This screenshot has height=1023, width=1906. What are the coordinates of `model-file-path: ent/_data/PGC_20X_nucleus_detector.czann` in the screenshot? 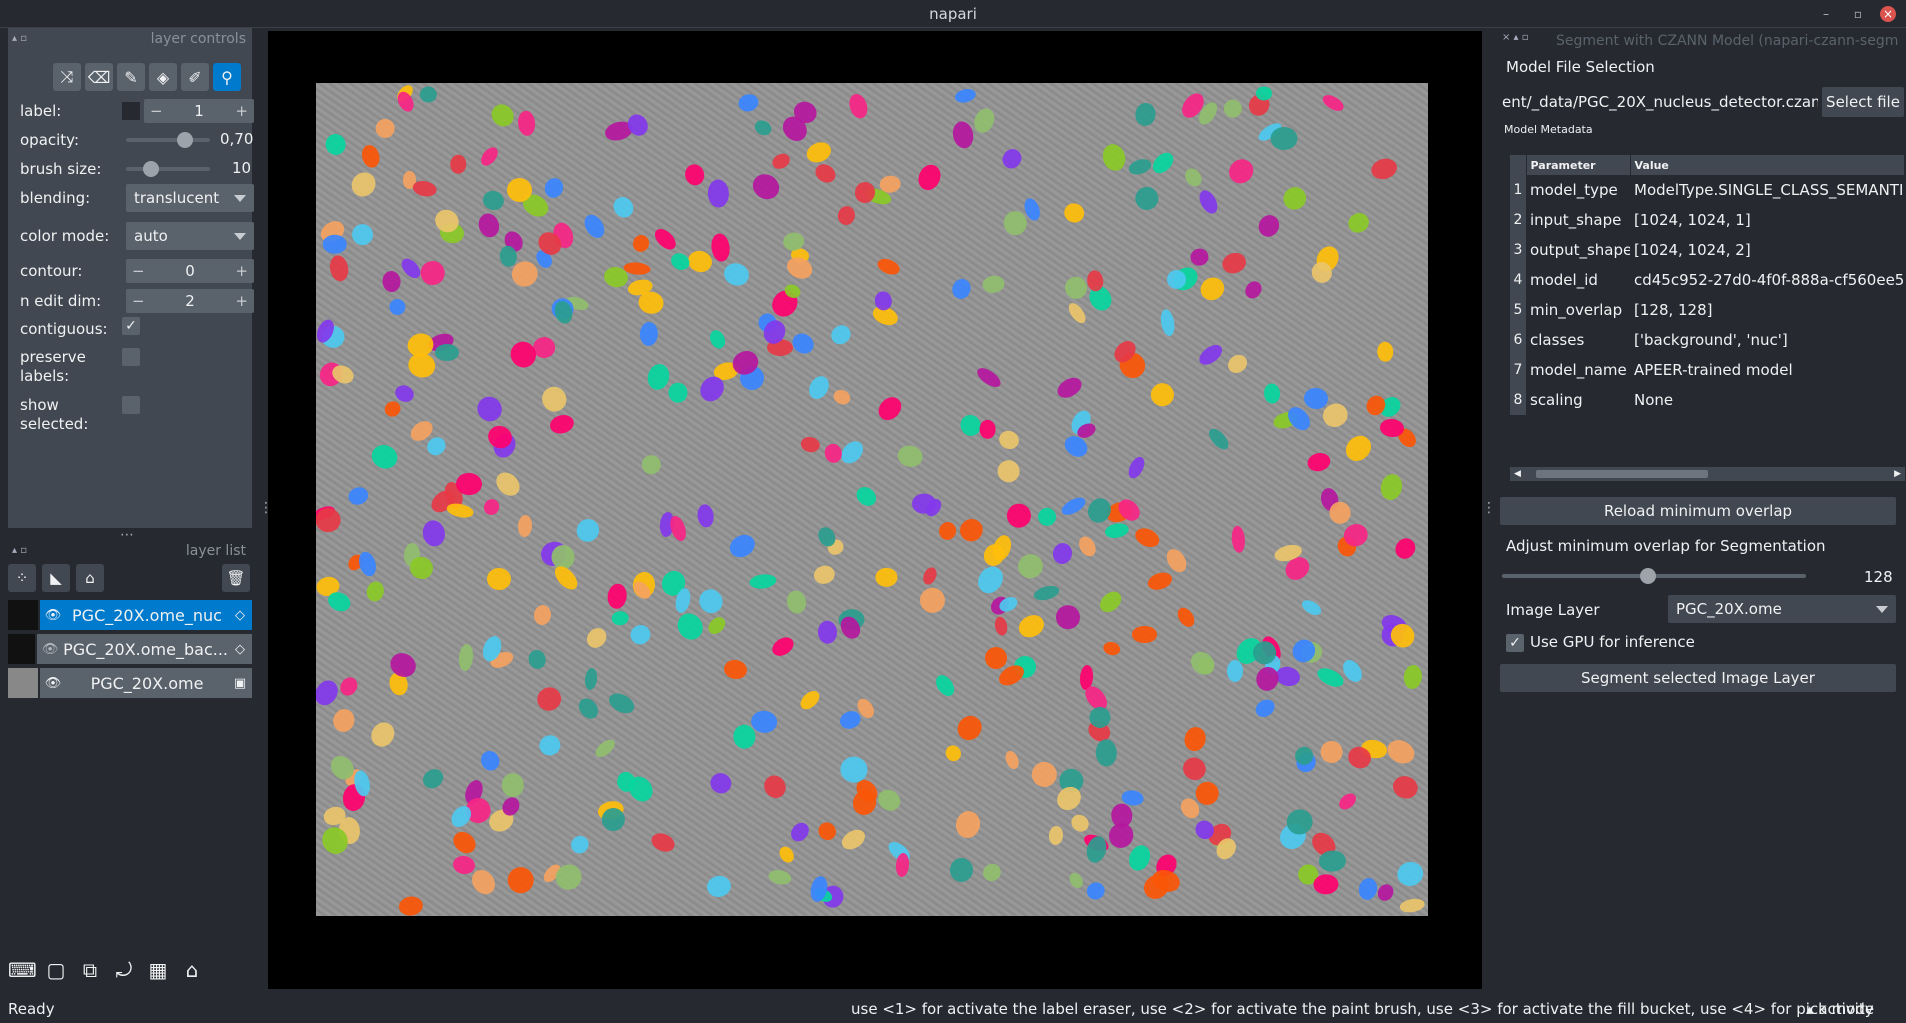 It's located at (1660, 102).